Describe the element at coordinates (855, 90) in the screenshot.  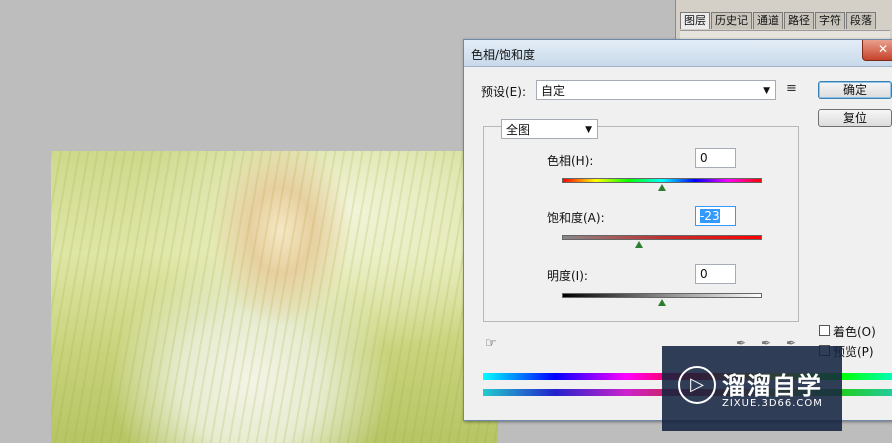
I see `ok-button: 确定` at that location.